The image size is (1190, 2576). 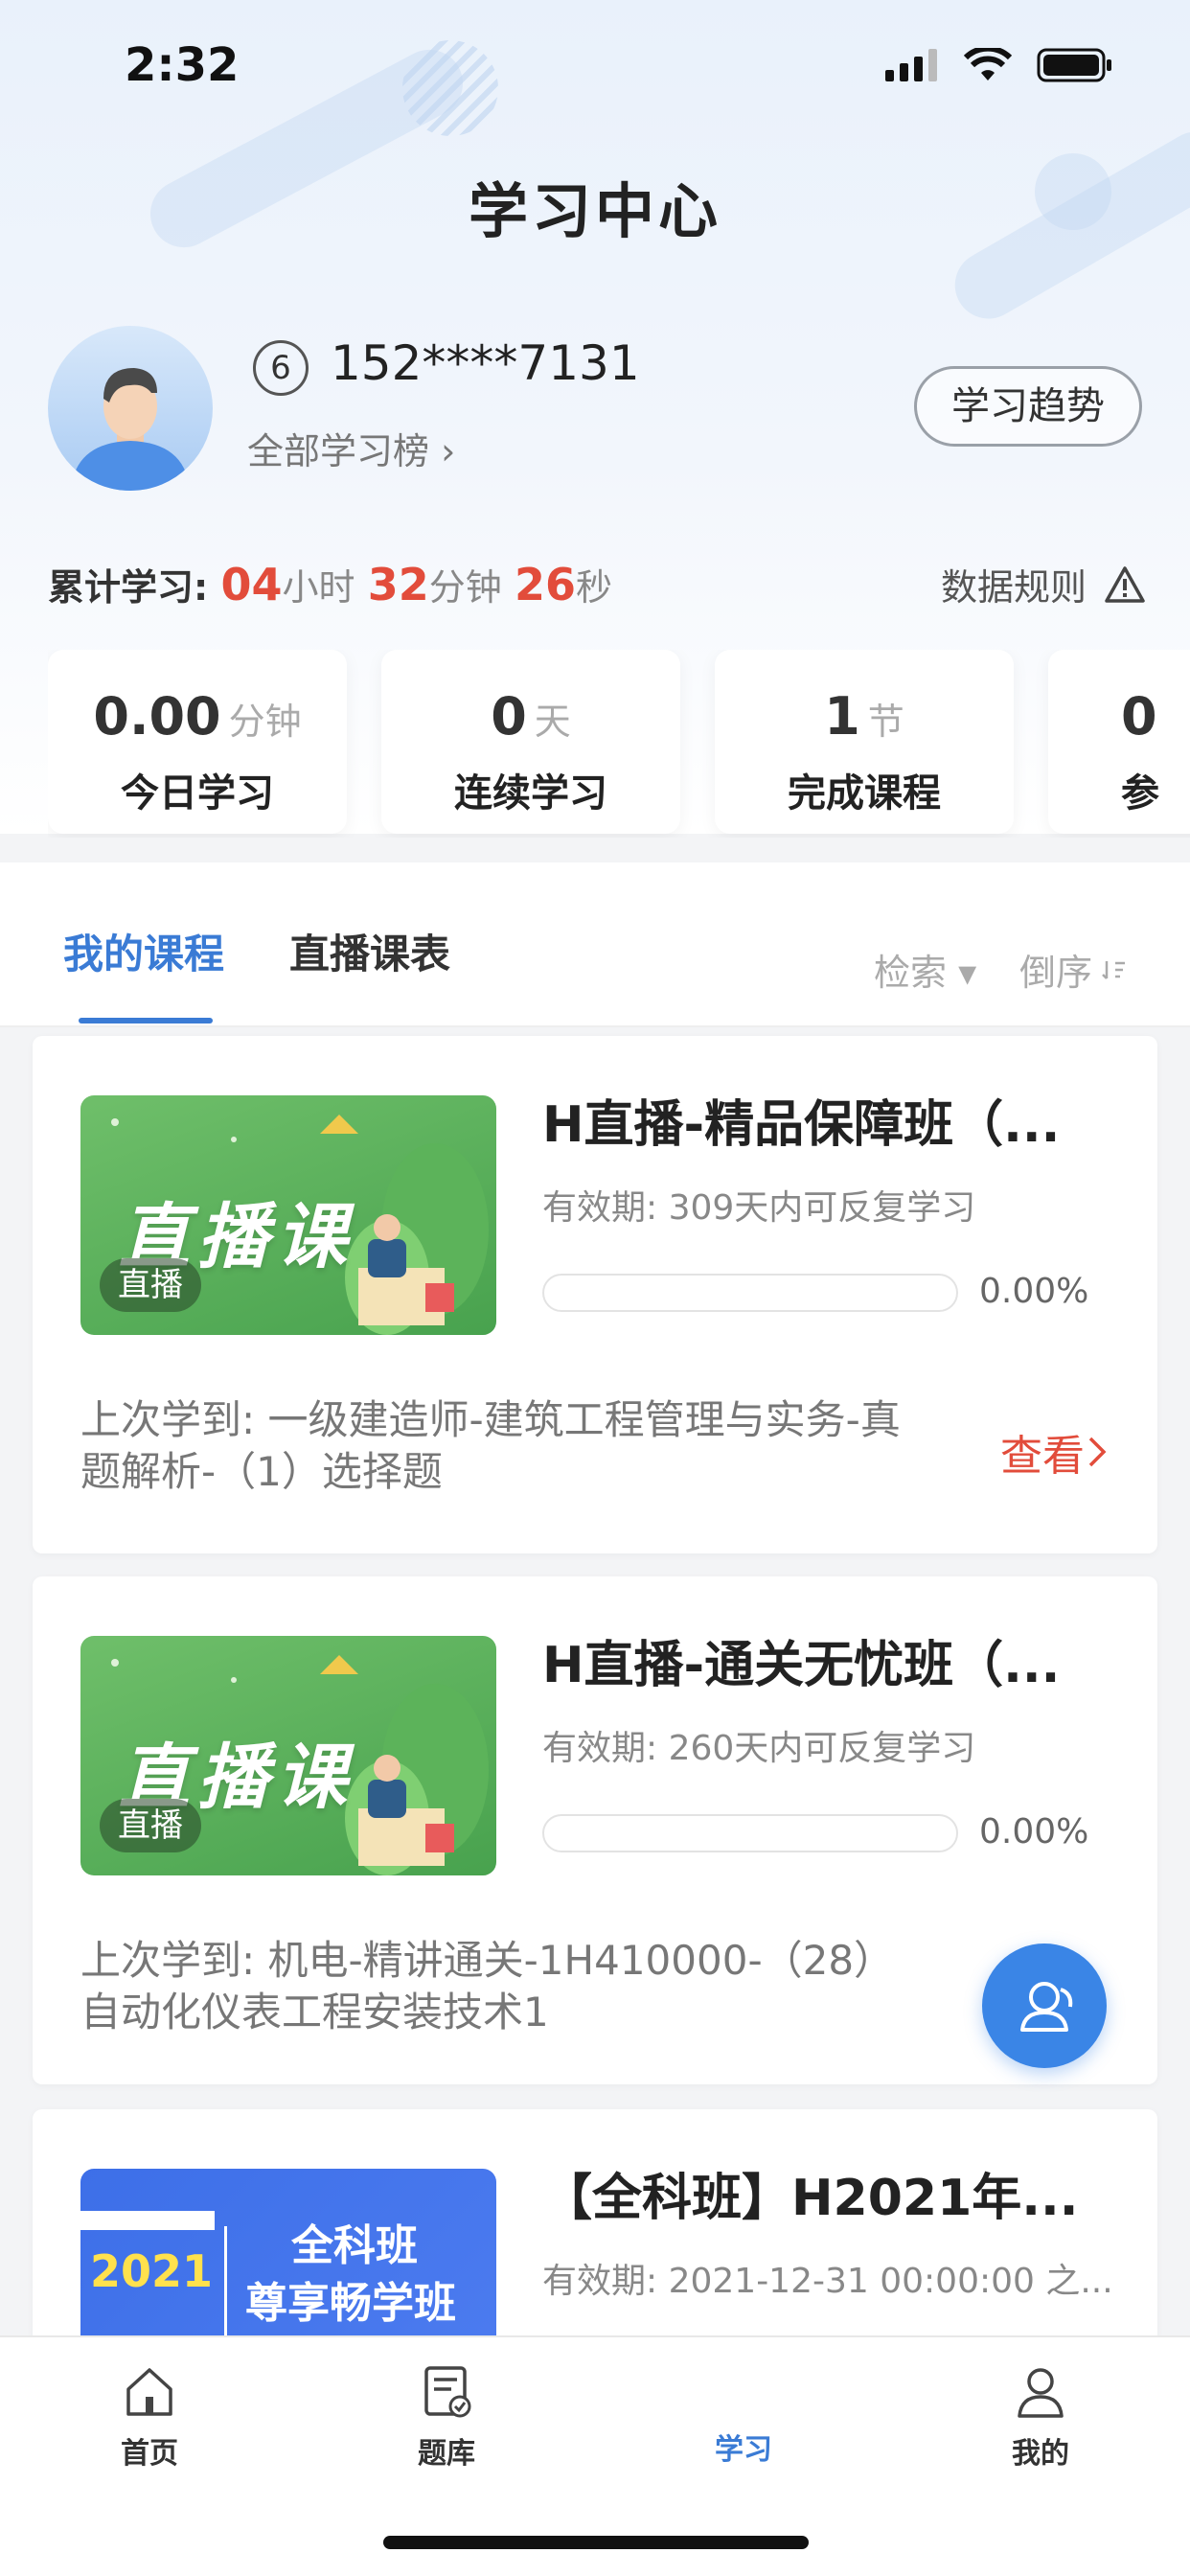 I want to click on stat-label: 今日学习, so click(x=198, y=793).